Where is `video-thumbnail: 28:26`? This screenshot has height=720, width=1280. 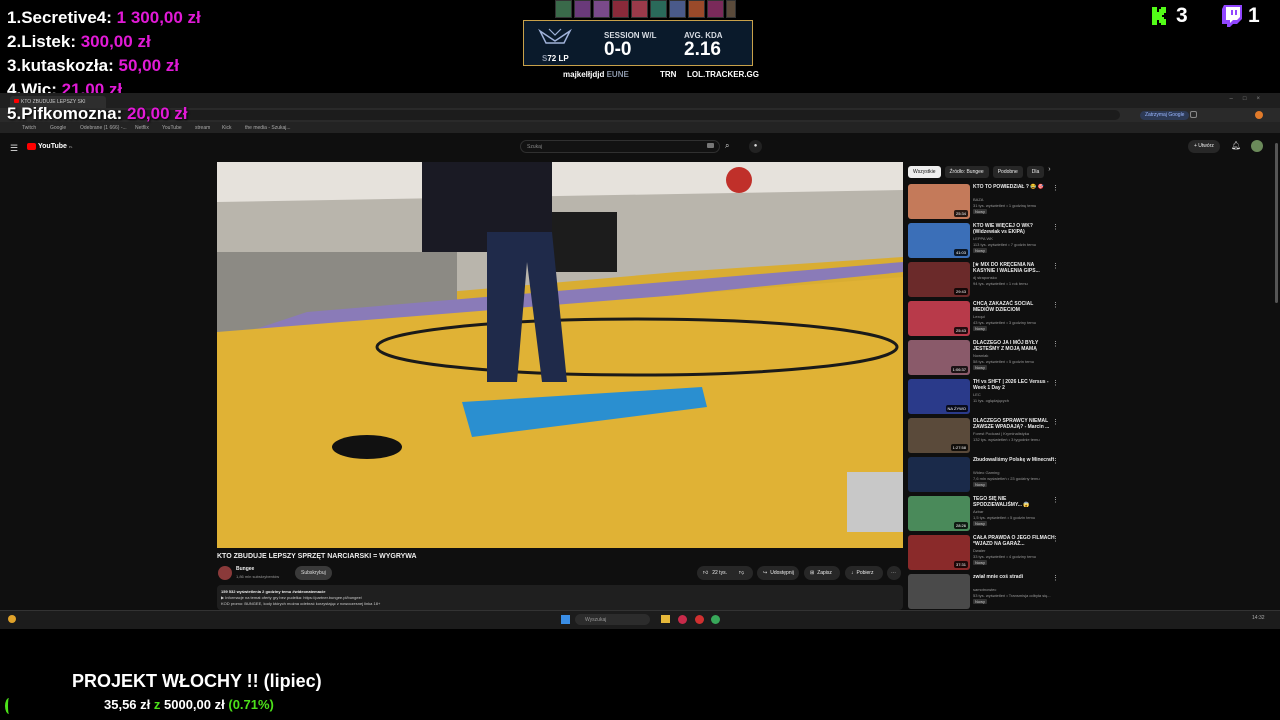
video-thumbnail: 28:26 is located at coordinates (939, 513).